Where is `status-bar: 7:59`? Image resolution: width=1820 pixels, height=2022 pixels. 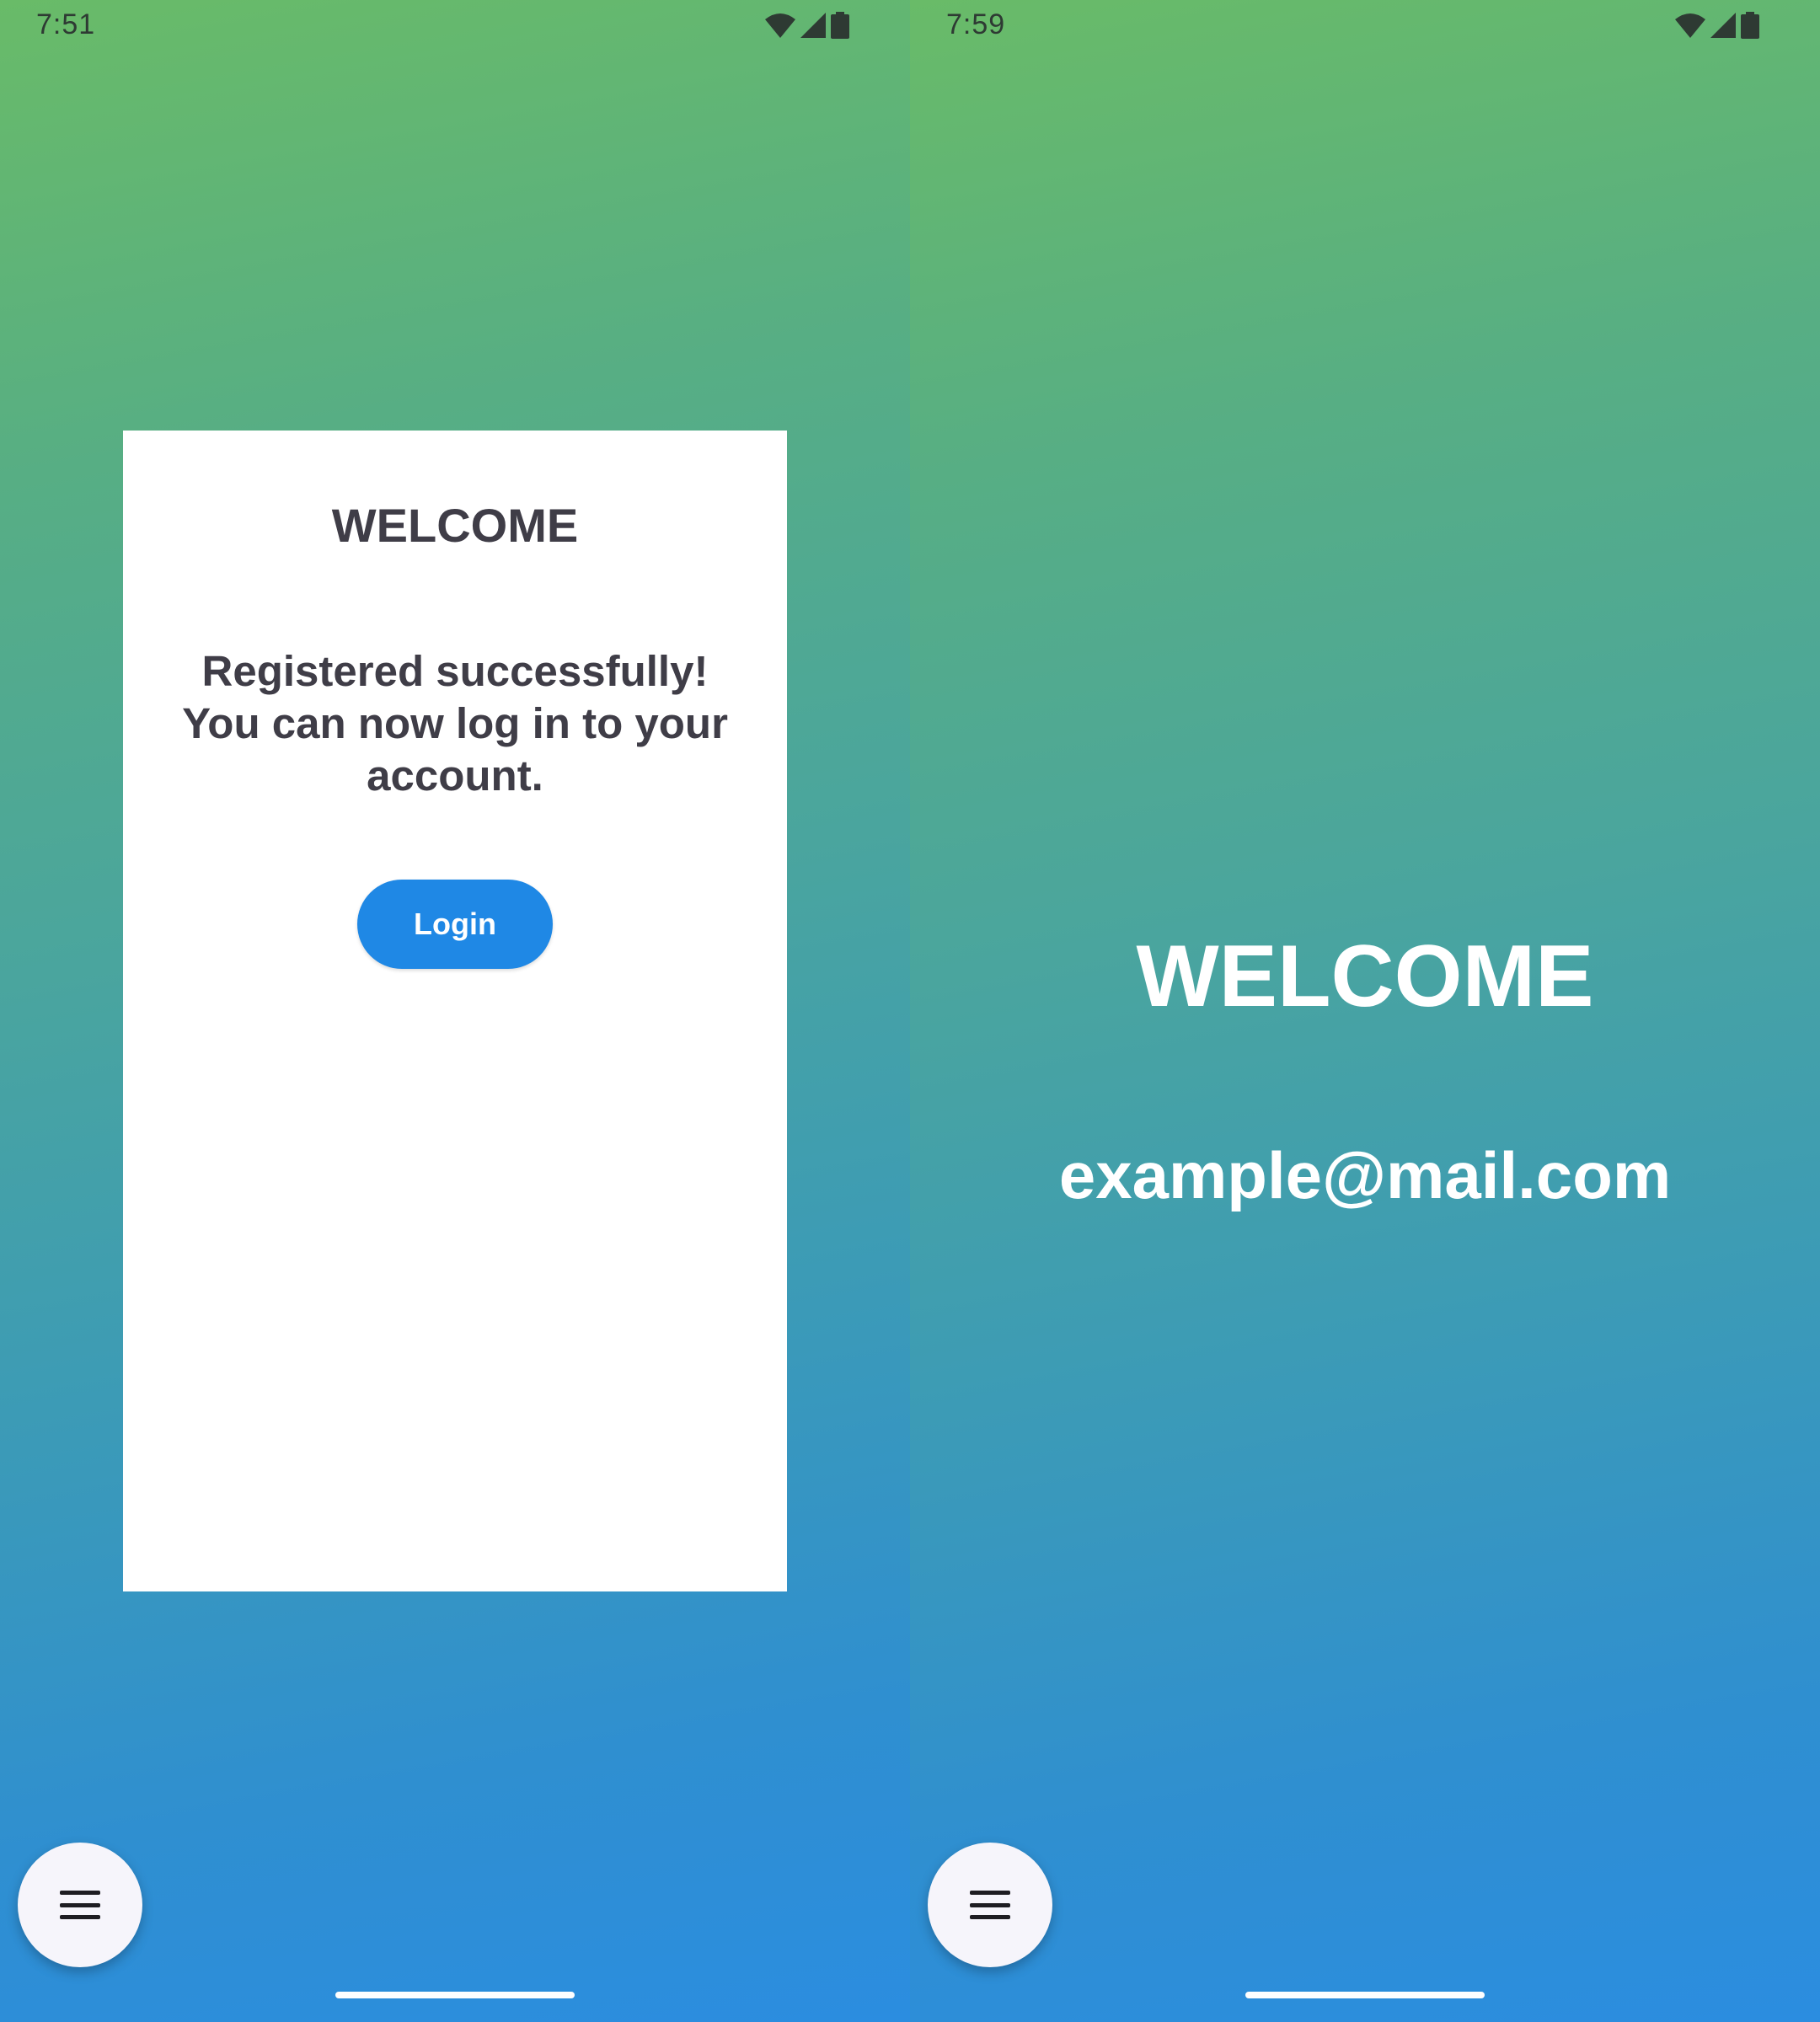 status-bar: 7:59 is located at coordinates (1365, 25).